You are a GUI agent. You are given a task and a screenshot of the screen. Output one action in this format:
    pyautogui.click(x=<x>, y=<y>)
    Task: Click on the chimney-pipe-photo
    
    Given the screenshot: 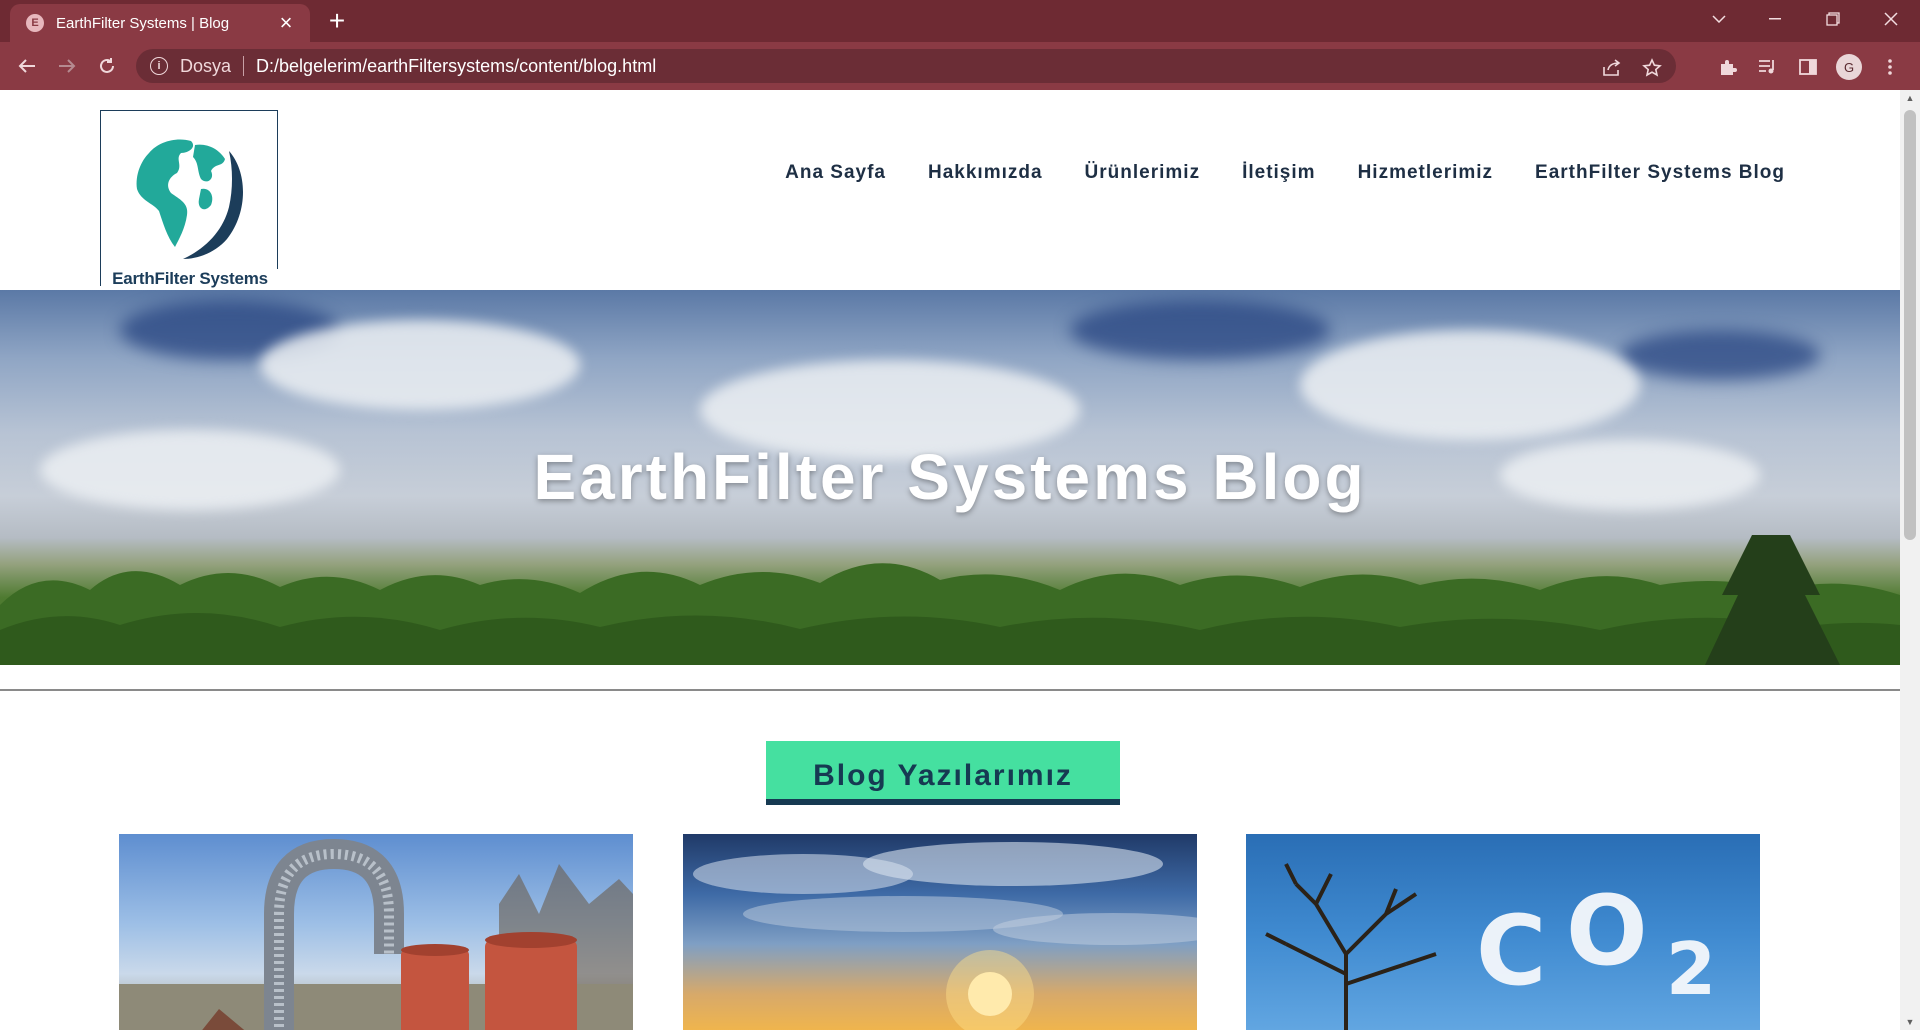 What is the action you would take?
    pyautogui.click(x=376, y=934)
    